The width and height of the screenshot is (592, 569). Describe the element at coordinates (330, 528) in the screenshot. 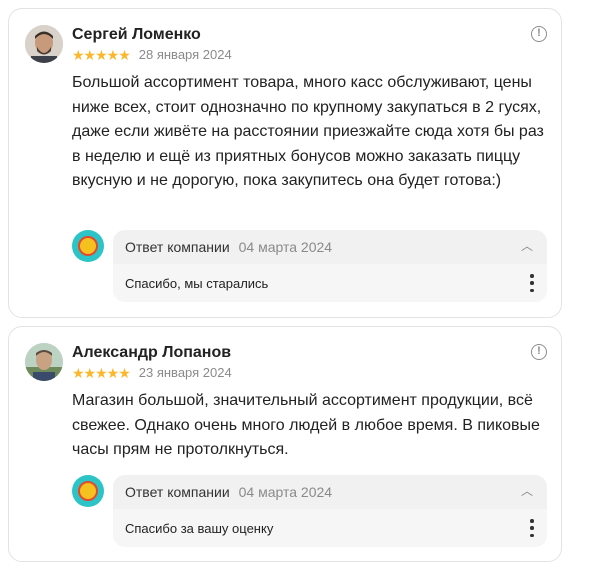

I see `reply-body: Спасибо за вашу оценку` at that location.